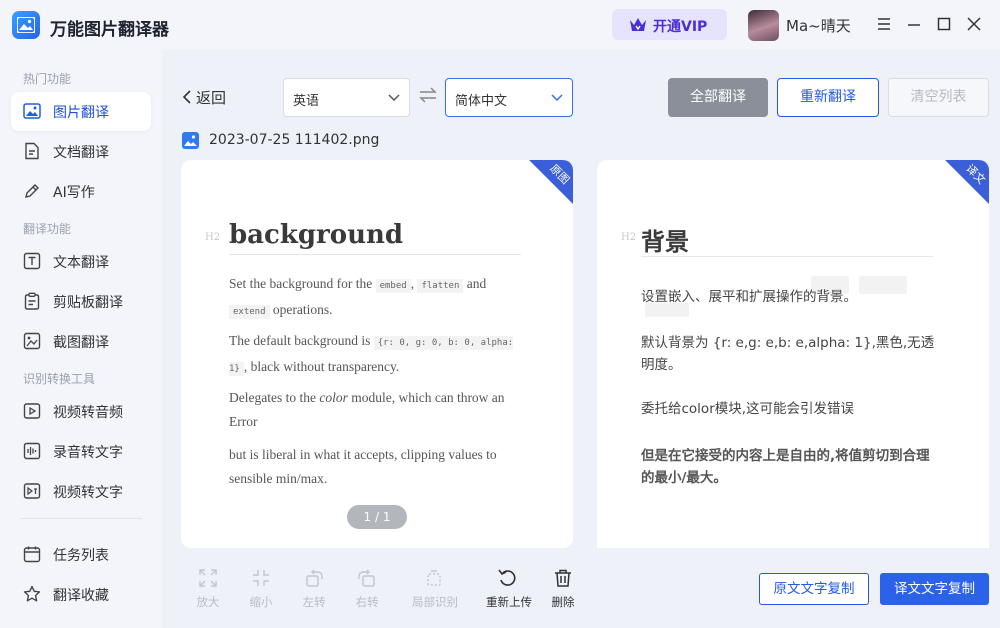  What do you see at coordinates (440, 286) in the screenshot?
I see `code: flatten` at bounding box center [440, 286].